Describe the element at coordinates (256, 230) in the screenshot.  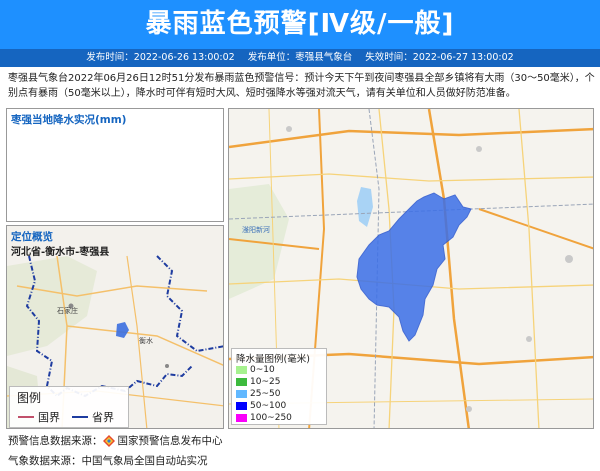
I see `river-label: 滏阳新河` at that location.